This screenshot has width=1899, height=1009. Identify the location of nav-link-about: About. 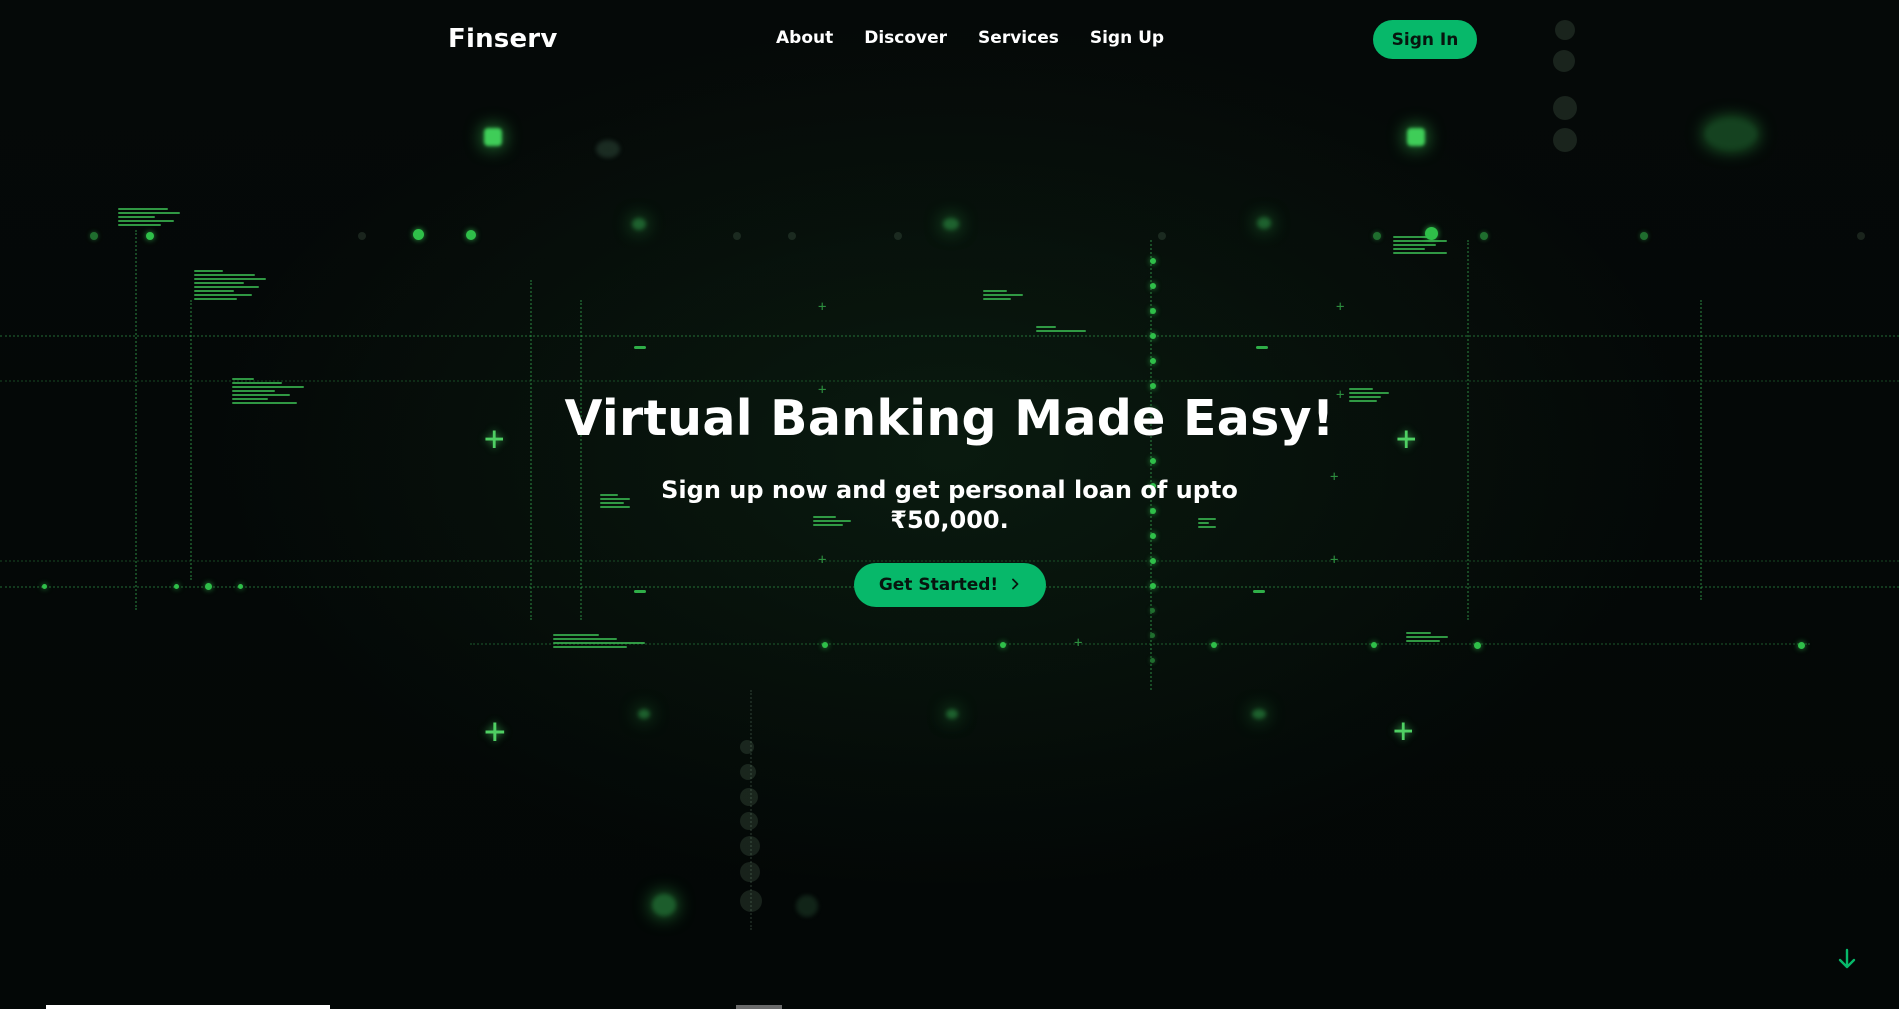
(804, 38).